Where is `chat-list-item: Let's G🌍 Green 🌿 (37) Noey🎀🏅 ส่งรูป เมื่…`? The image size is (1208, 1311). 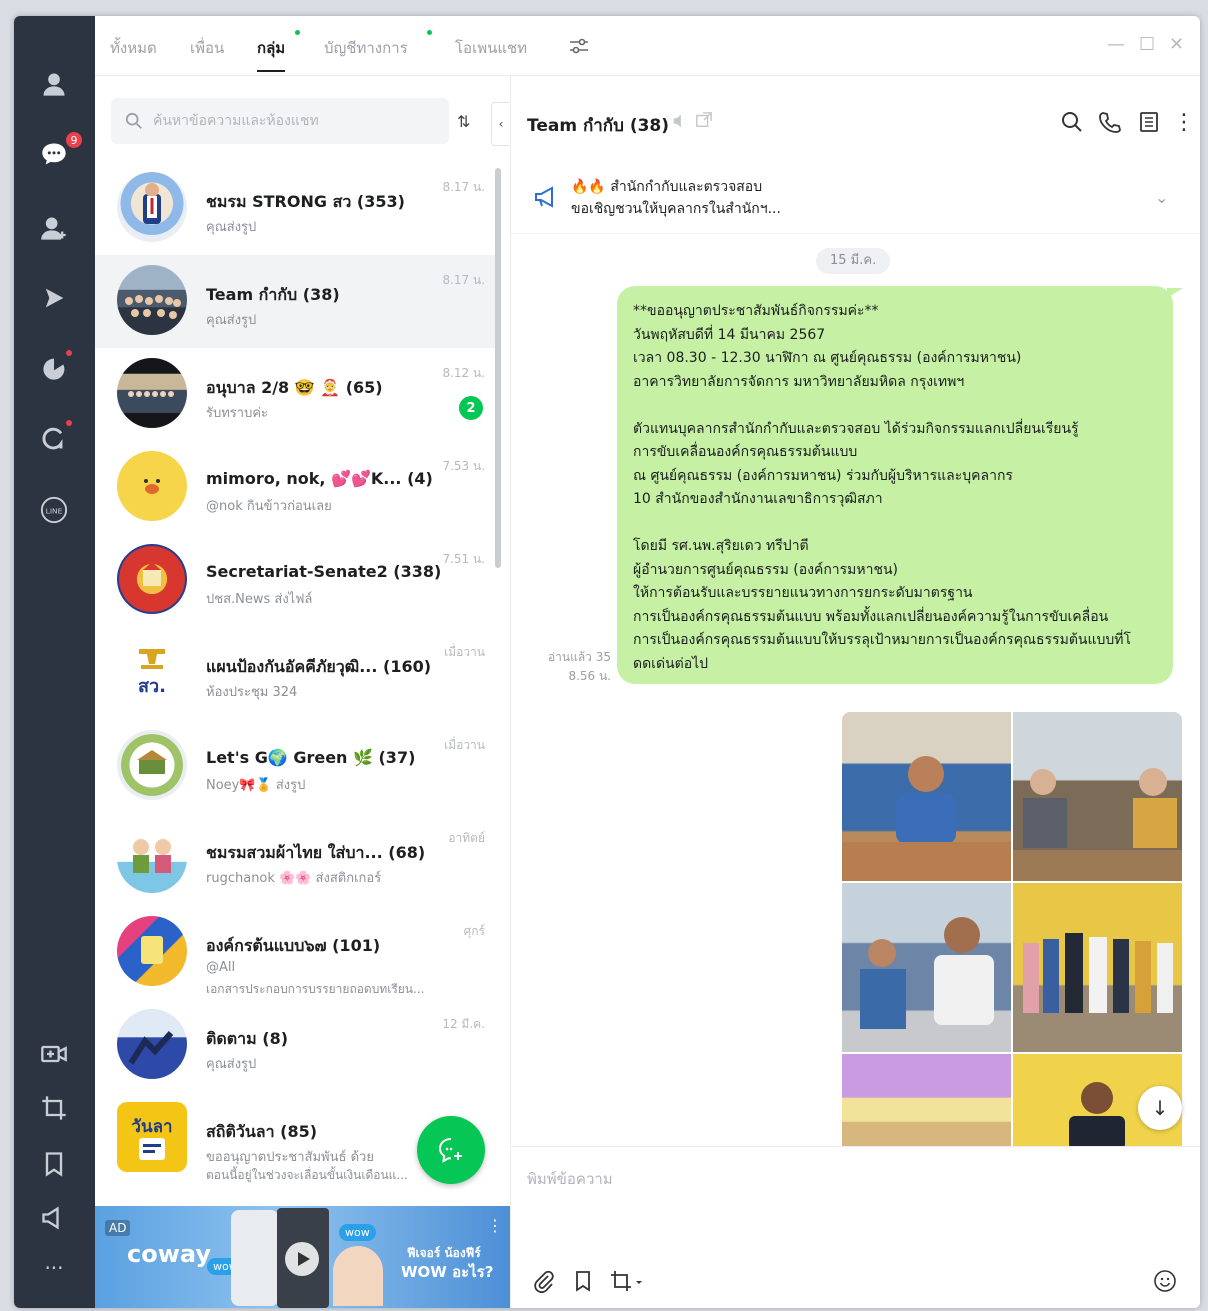 chat-list-item: Let's G🌍 Green 🌿 (37) Noey🎀🏅 ส่งรูป เมื่… is located at coordinates (296, 766).